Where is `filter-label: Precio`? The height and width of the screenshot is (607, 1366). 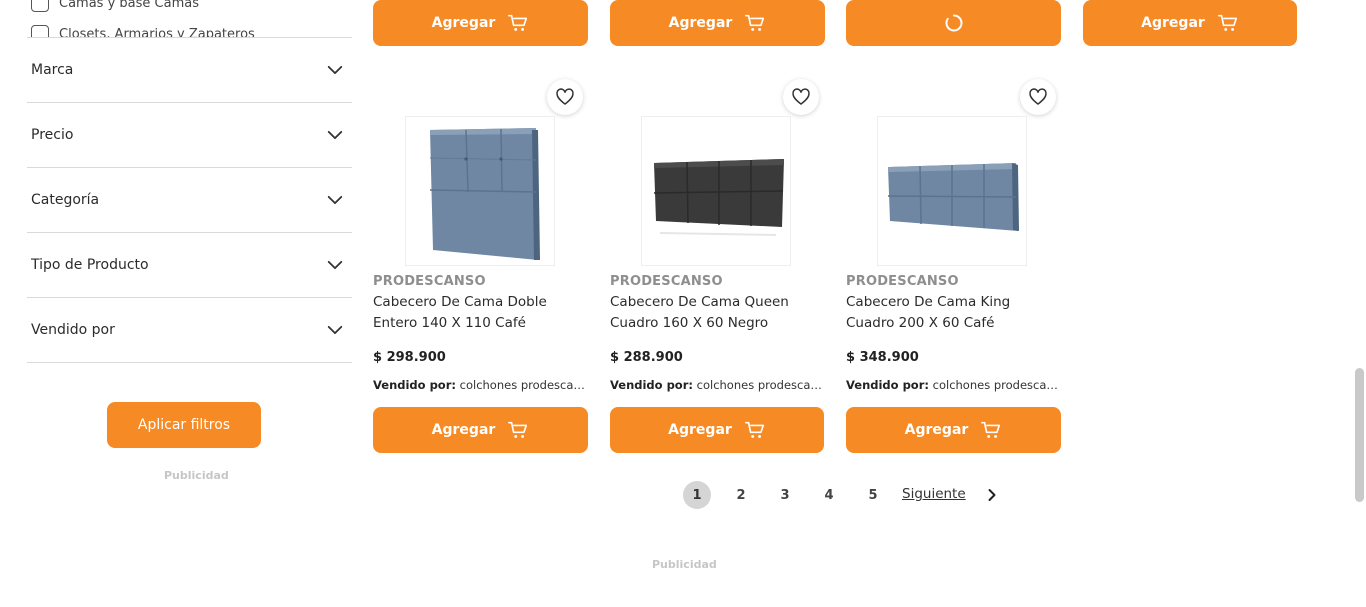 filter-label: Precio is located at coordinates (52, 135).